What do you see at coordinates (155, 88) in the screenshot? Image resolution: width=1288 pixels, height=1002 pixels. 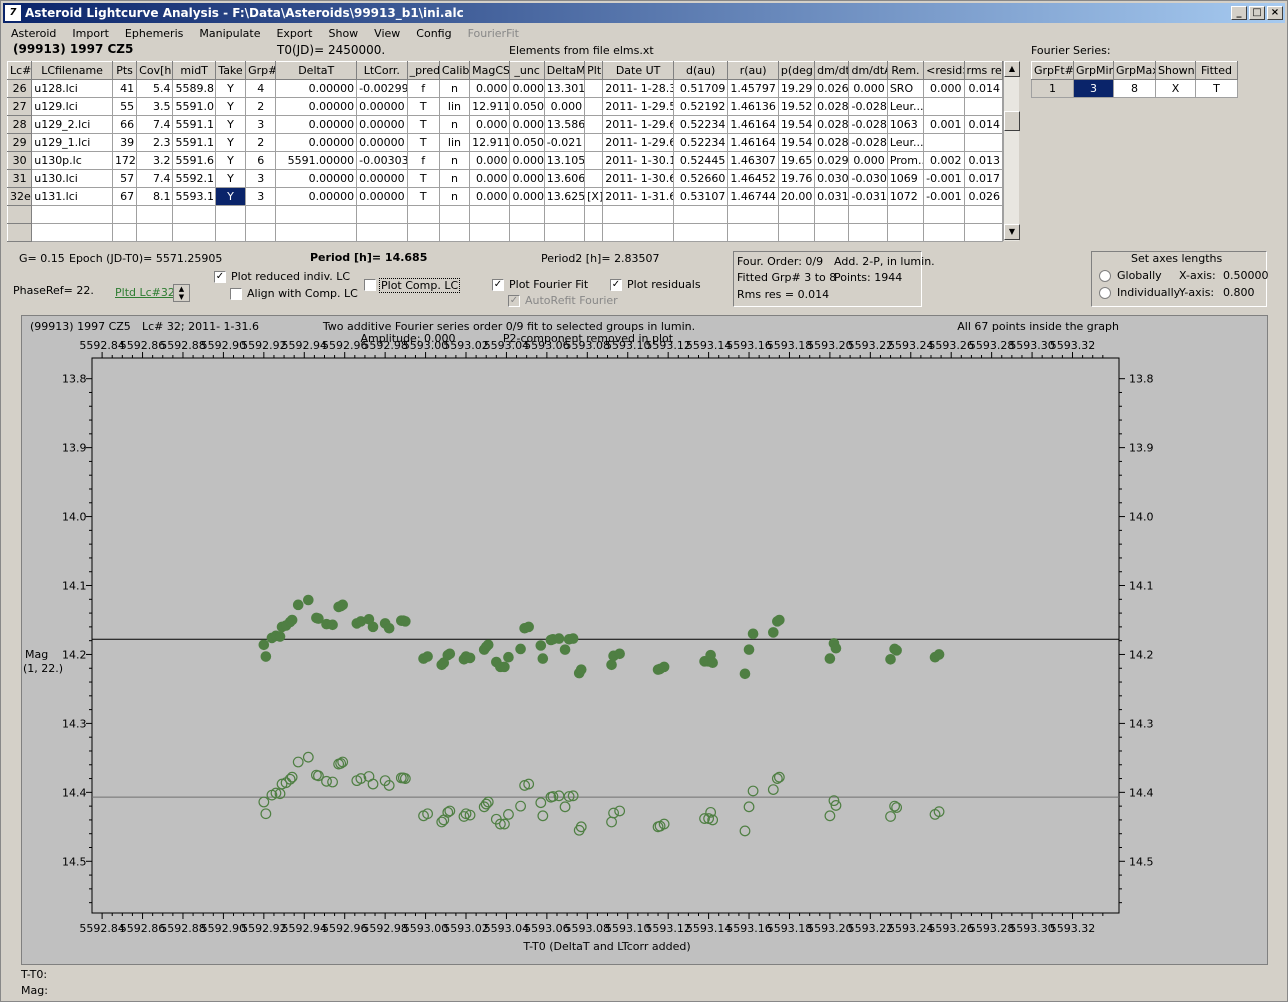 I see `table-cell: 5.4` at bounding box center [155, 88].